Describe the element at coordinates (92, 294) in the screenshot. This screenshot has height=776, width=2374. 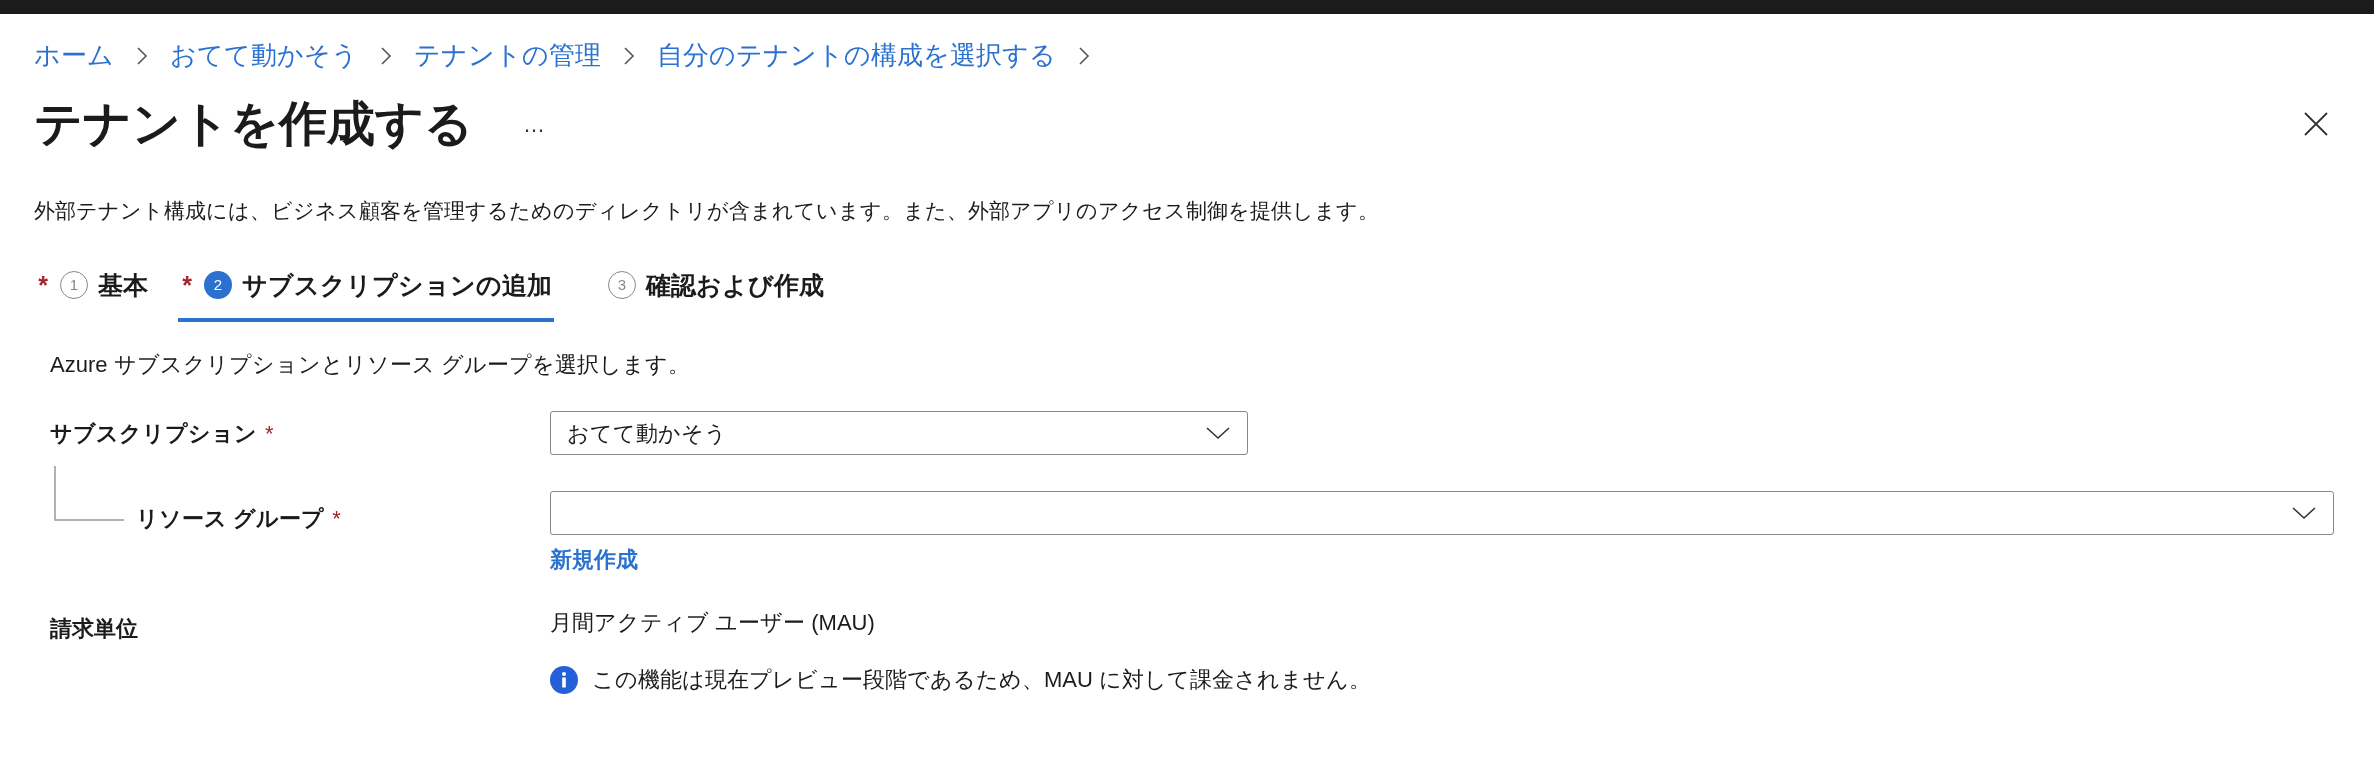
I see `wizard-tab: * 1 基本` at that location.